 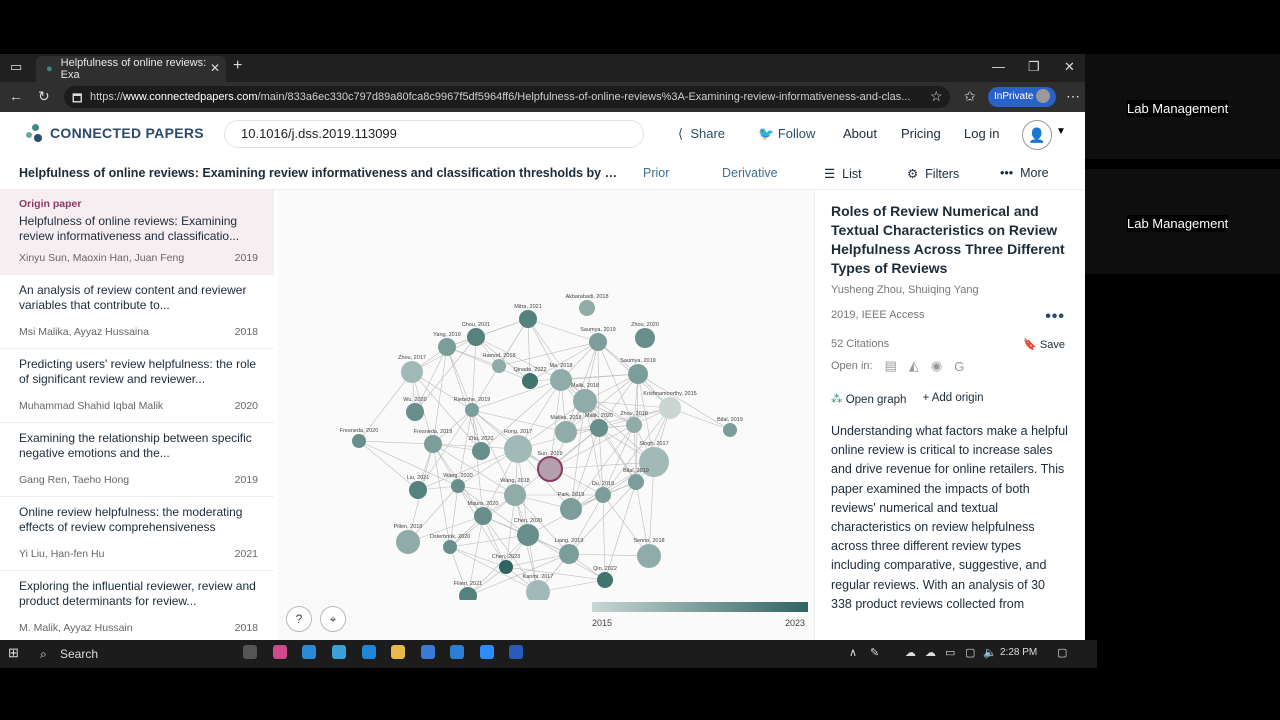 What do you see at coordinates (914, 366) in the screenshot?
I see `semantic-scholar-icon: ◭` at bounding box center [914, 366].